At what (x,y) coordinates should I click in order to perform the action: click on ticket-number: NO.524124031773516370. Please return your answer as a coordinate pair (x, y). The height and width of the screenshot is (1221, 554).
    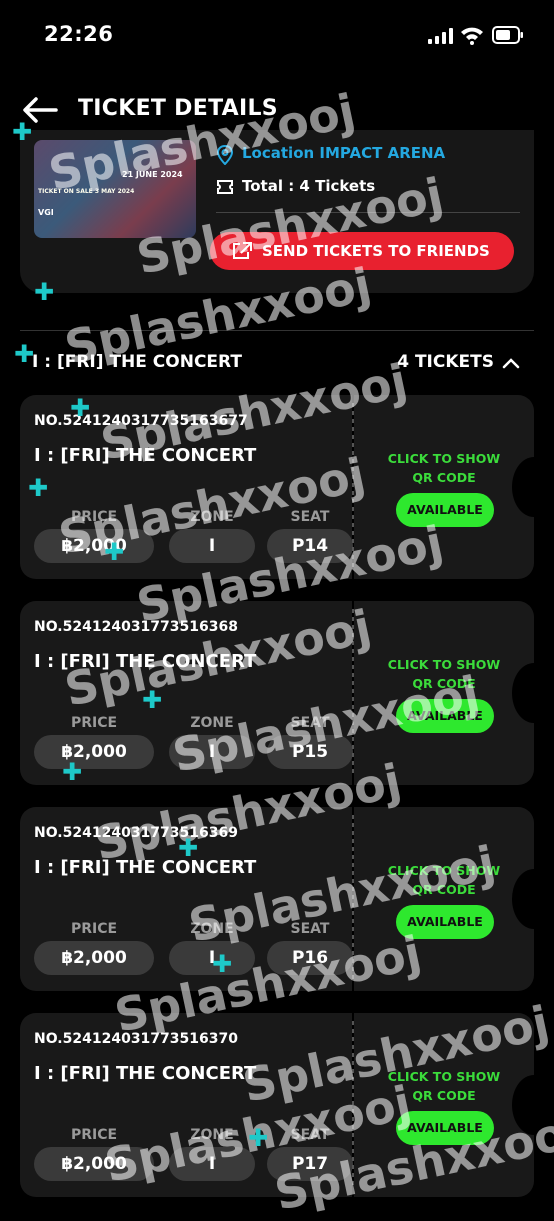
    Looking at the image, I should click on (136, 1039).